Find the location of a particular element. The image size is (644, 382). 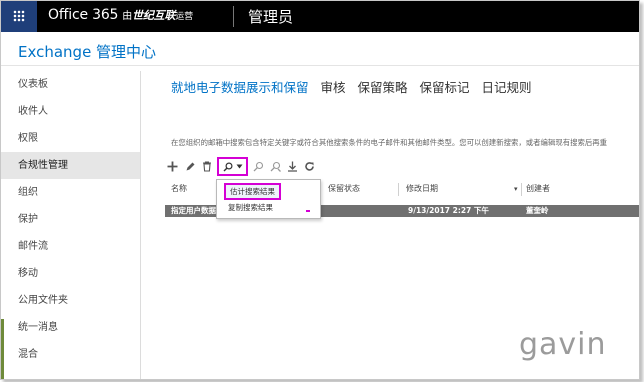

search-dropdown-menu: 估计搜索结果 复制搜索结果 is located at coordinates (268, 199).